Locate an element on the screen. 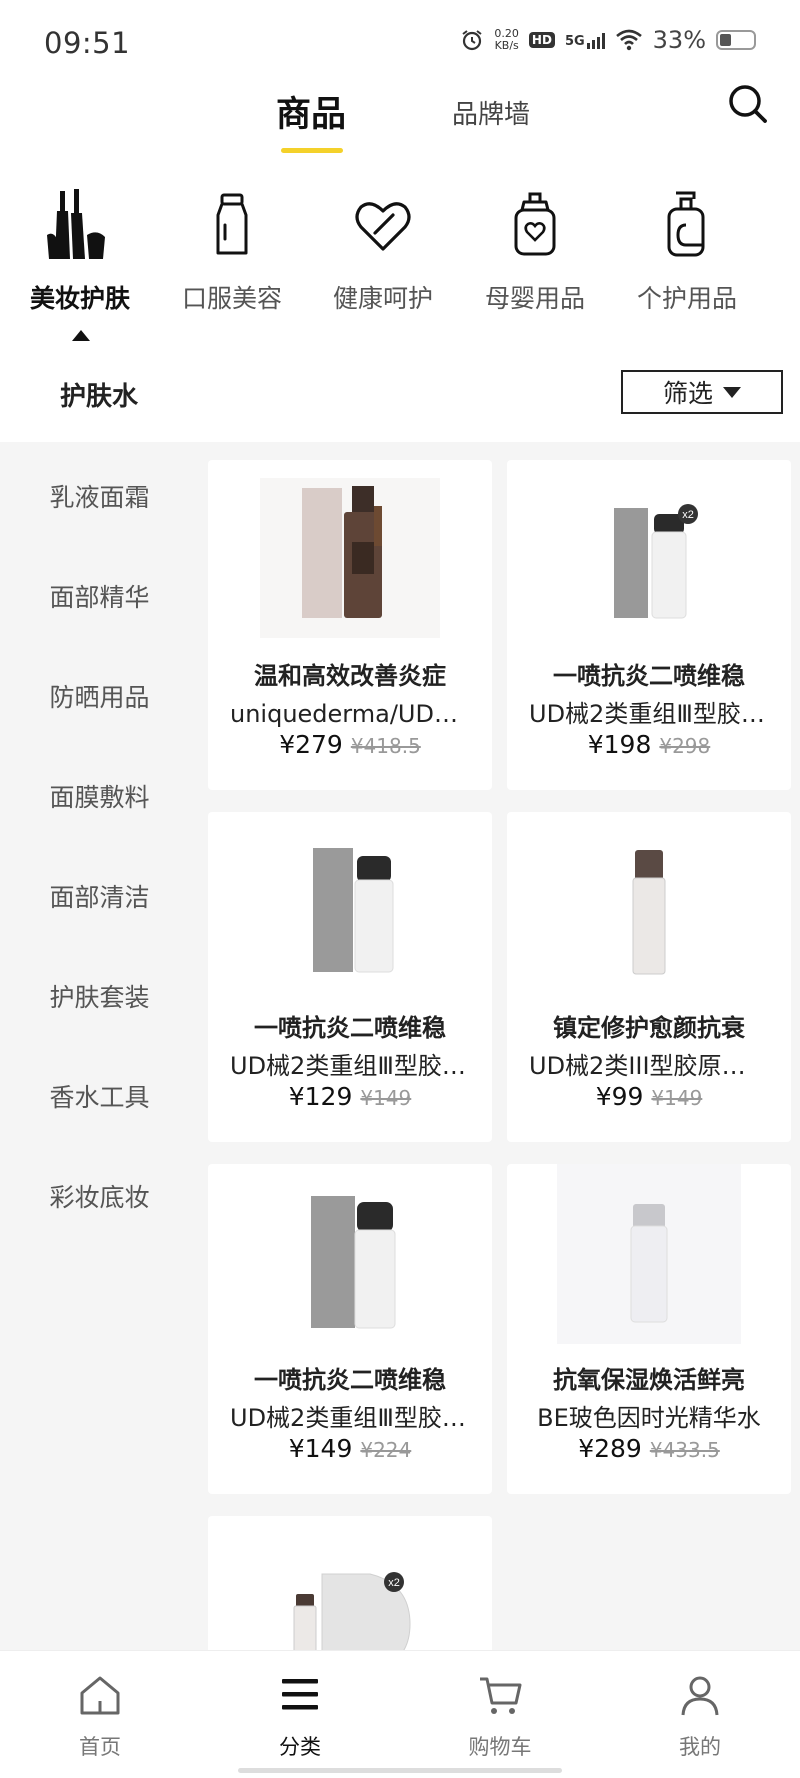  price-row: ¥149 ¥224 is located at coordinates (350, 1448).